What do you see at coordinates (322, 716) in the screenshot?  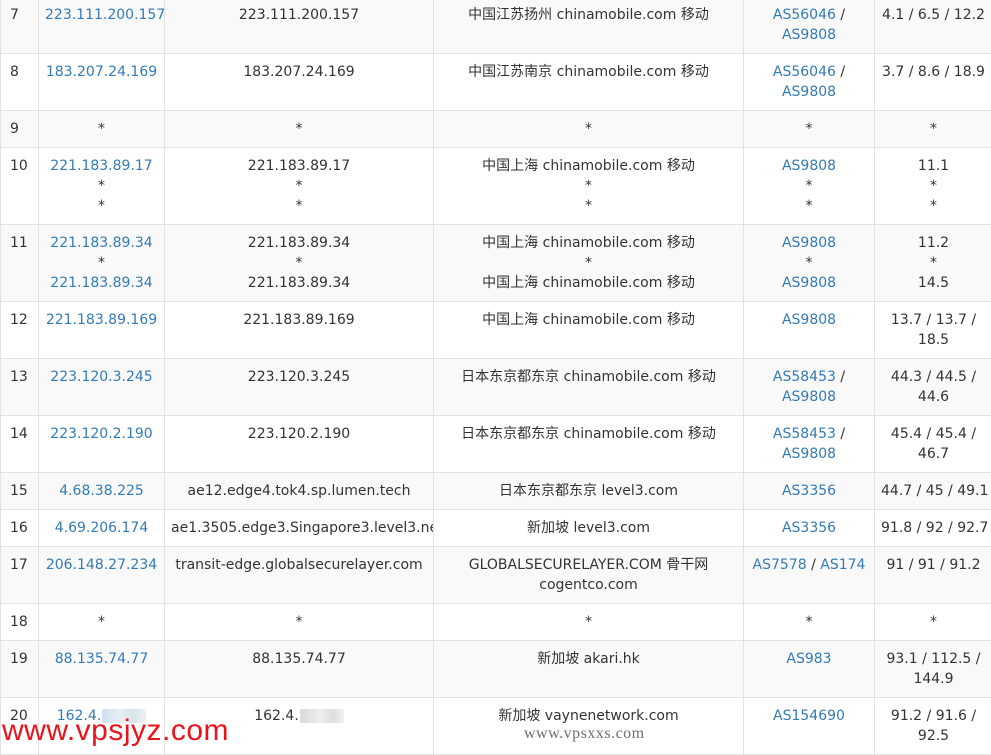 I see `redacted-blur` at bounding box center [322, 716].